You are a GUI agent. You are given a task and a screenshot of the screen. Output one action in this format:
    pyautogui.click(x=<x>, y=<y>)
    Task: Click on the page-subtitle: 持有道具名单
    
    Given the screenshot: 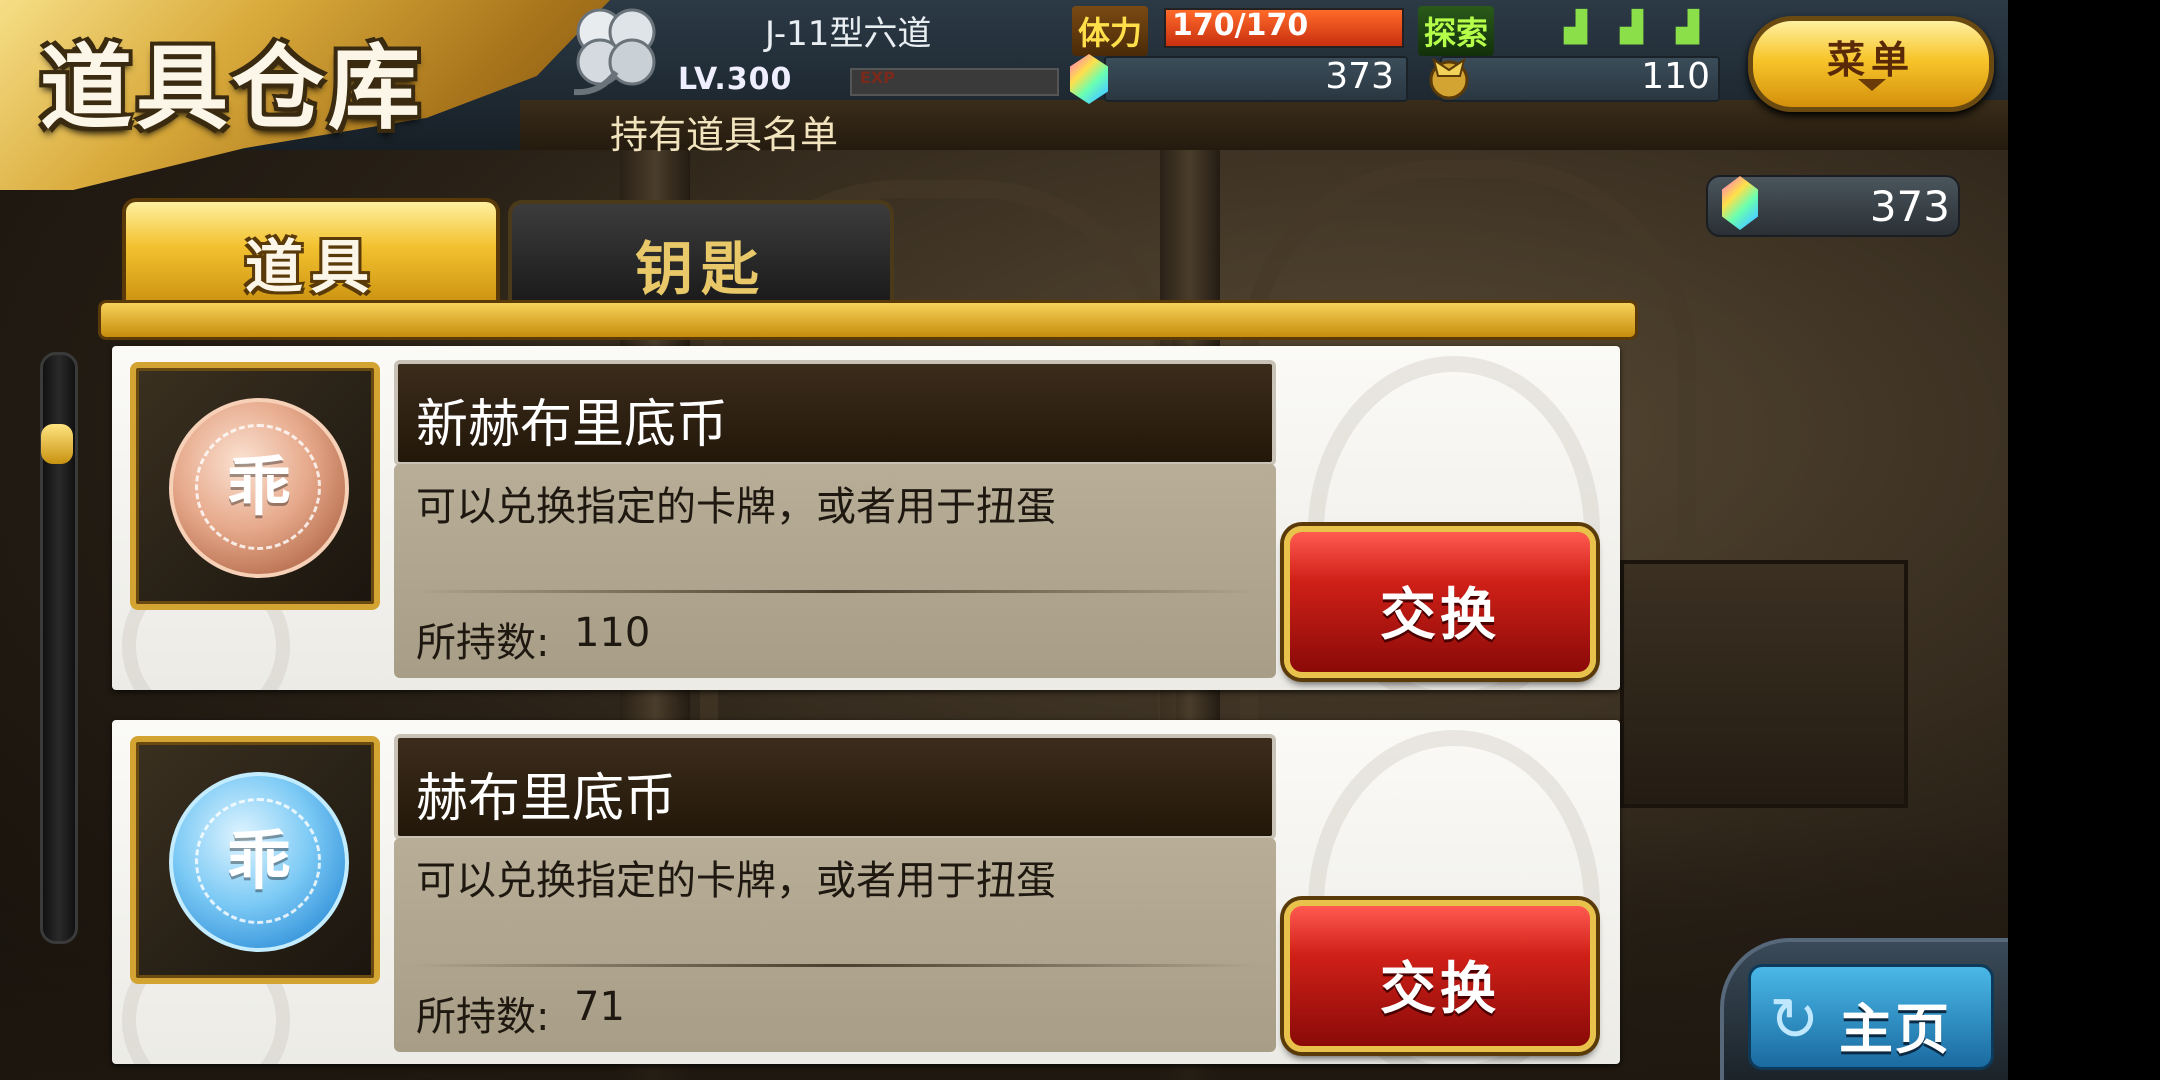 What is the action you would take?
    pyautogui.click(x=724, y=135)
    